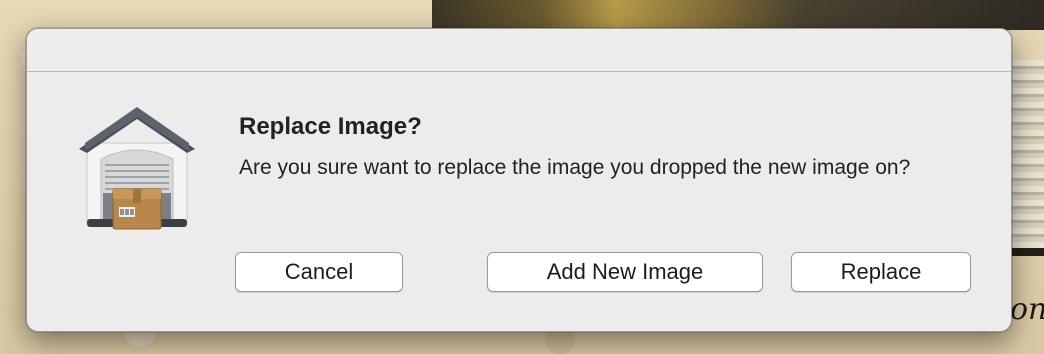 The height and width of the screenshot is (354, 1044). I want to click on add-new-image-button: Add New Image, so click(625, 272).